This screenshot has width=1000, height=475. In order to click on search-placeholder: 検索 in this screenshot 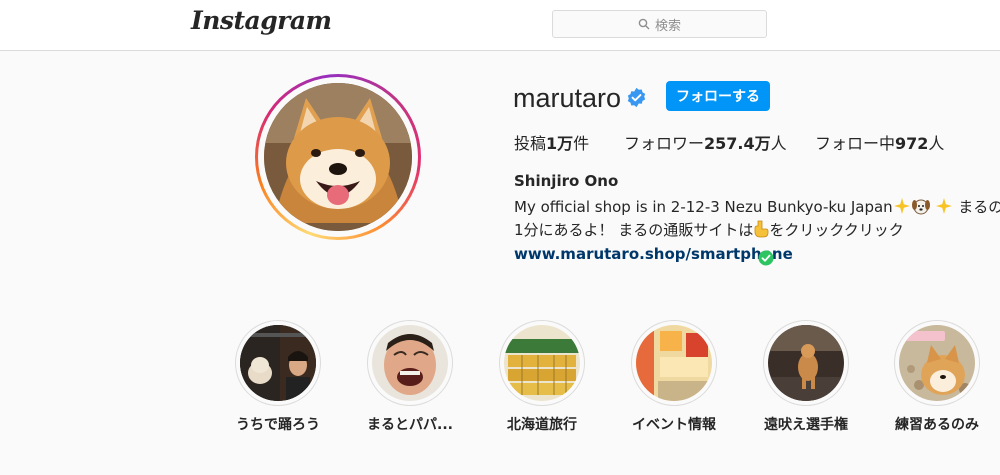, I will do `click(667, 26)`.